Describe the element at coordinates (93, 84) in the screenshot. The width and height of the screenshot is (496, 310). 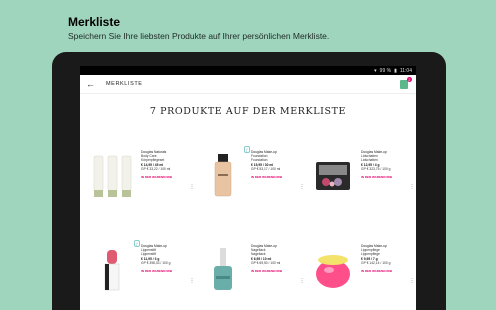
I see `back-arrow-icon: ←` at that location.